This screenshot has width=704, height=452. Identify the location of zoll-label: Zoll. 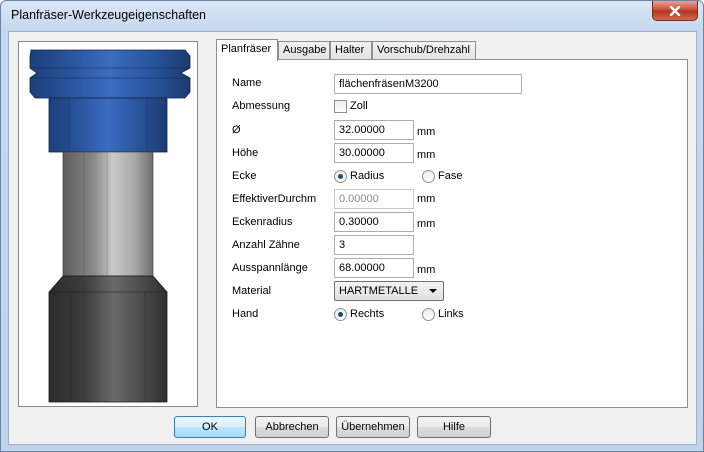
(359, 106).